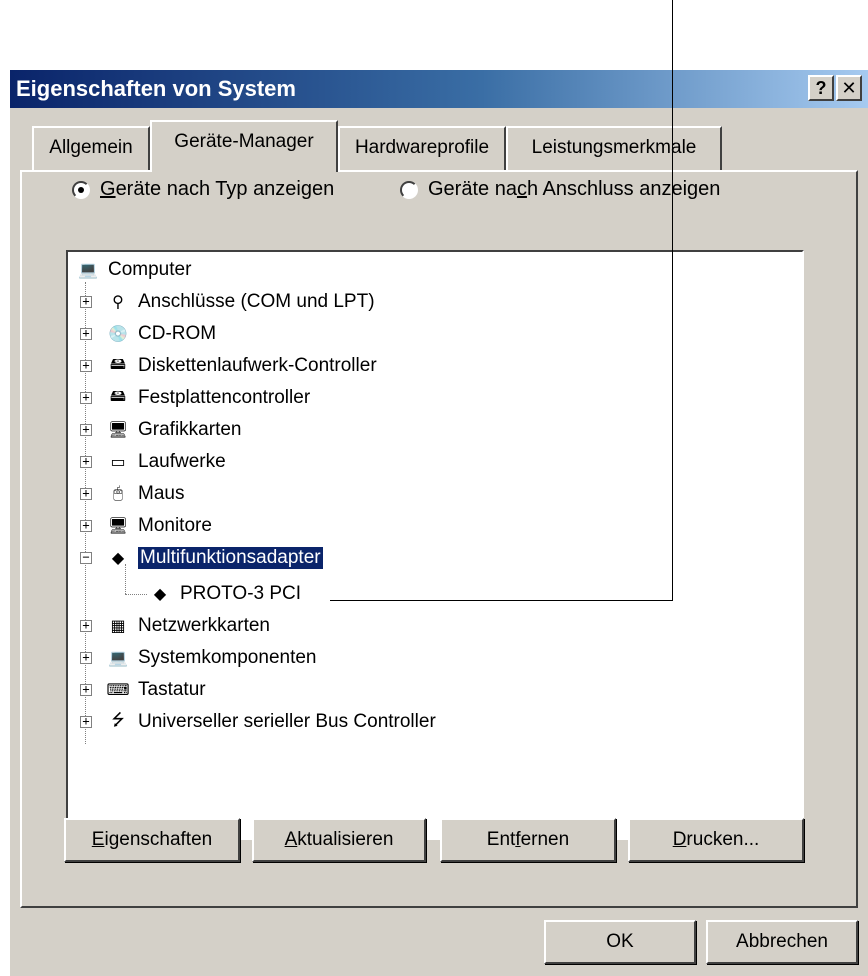 This screenshot has height=976, width=868. What do you see at coordinates (118, 302) in the screenshot?
I see `port-icon: ⚲` at bounding box center [118, 302].